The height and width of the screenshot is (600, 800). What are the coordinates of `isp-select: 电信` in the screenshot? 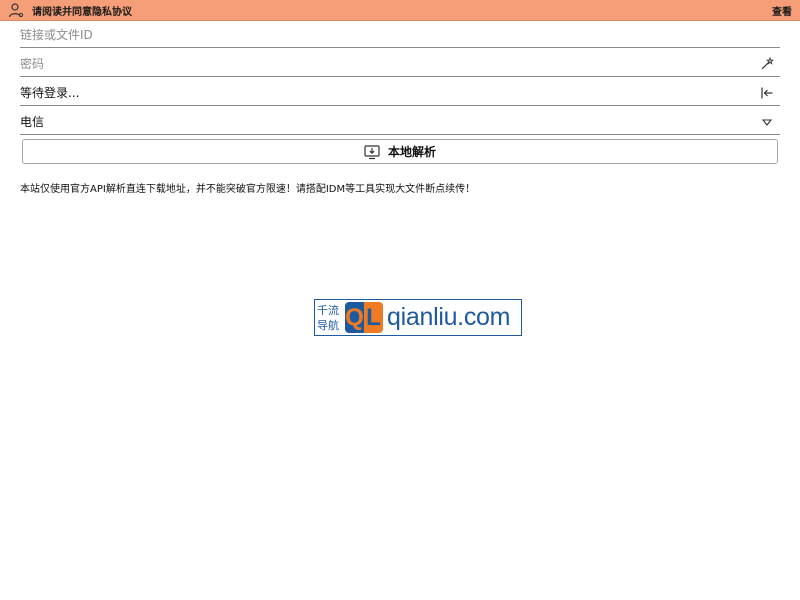 It's located at (400, 122).